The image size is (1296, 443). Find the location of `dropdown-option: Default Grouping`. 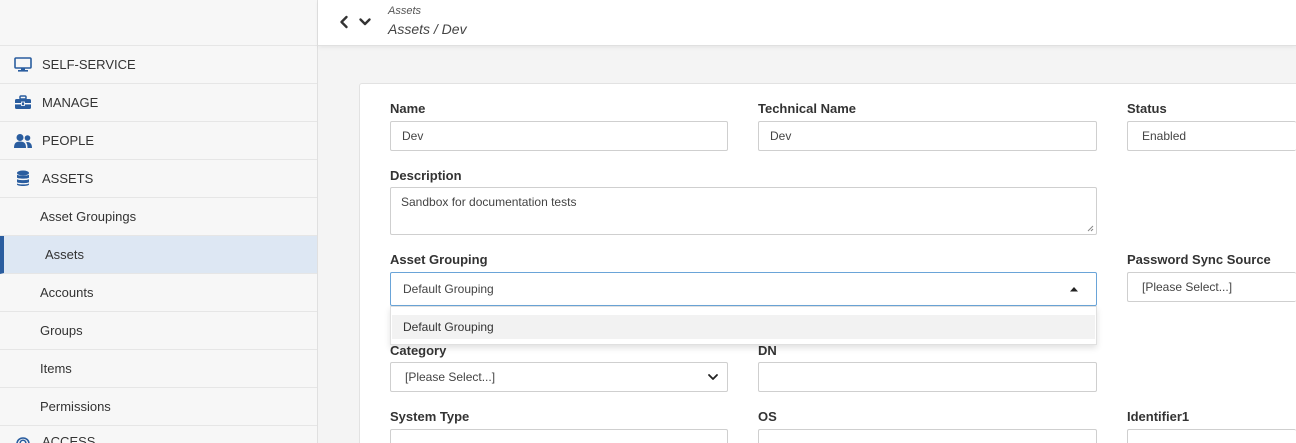

dropdown-option: Default Grouping is located at coordinates (743, 327).